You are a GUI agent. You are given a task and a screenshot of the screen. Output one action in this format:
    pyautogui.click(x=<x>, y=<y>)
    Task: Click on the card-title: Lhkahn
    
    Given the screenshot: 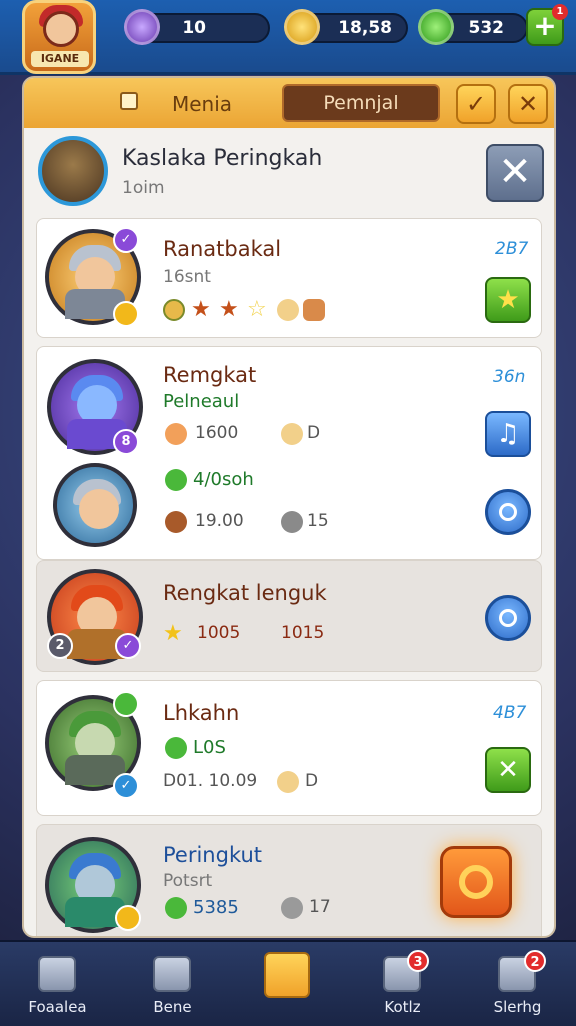 What is the action you would take?
    pyautogui.click(x=201, y=713)
    